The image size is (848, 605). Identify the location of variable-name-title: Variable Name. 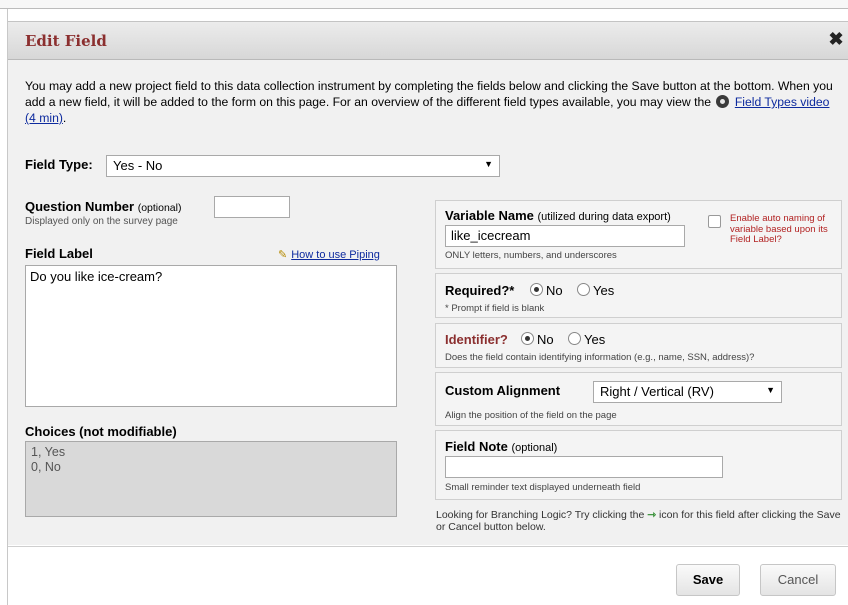
(489, 215).